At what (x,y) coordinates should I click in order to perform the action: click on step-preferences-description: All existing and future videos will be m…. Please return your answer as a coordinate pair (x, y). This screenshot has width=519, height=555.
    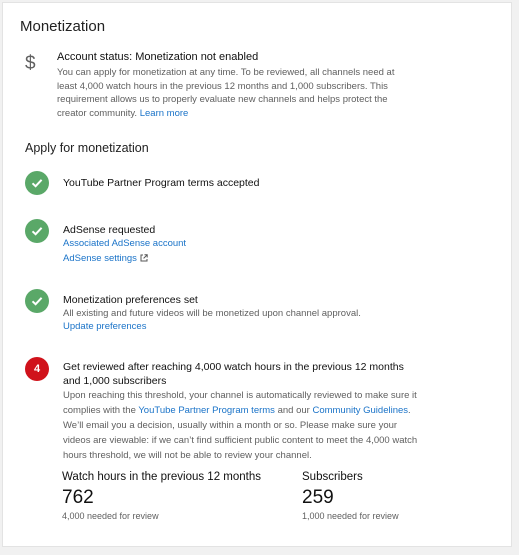
    Looking at the image, I should click on (212, 313).